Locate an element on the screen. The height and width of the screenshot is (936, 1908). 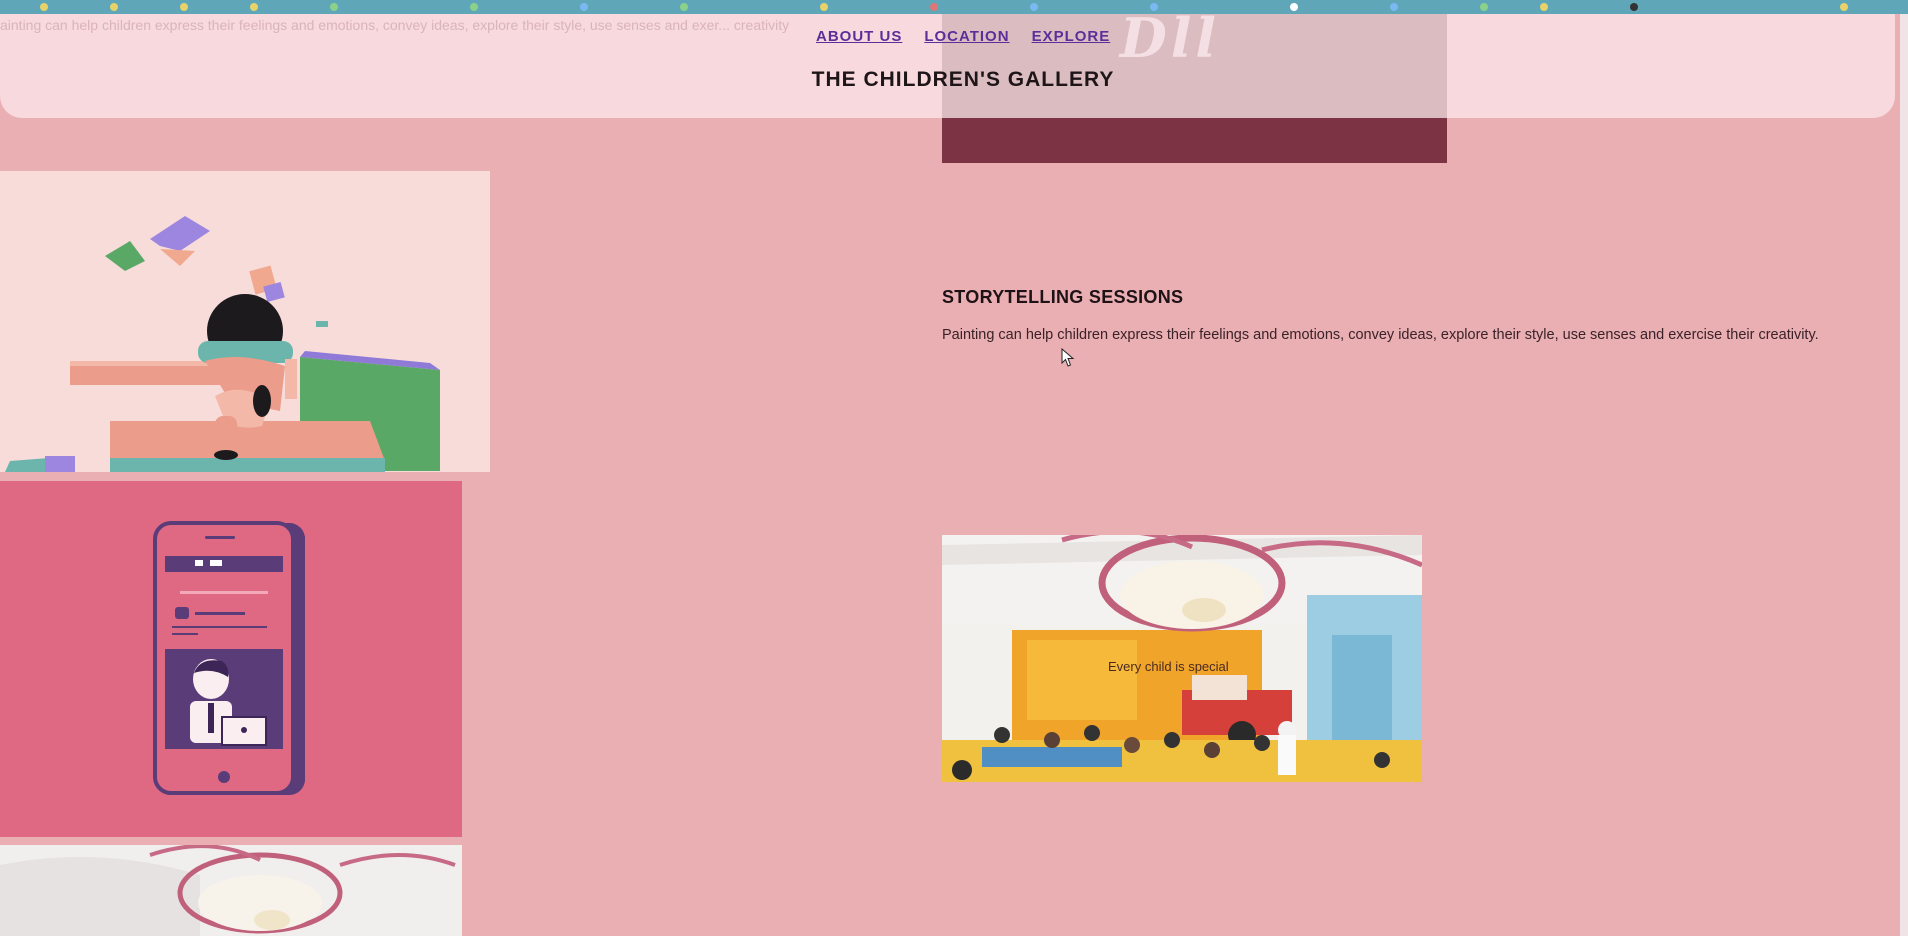
phone-illustration-panel is located at coordinates (231, 659).